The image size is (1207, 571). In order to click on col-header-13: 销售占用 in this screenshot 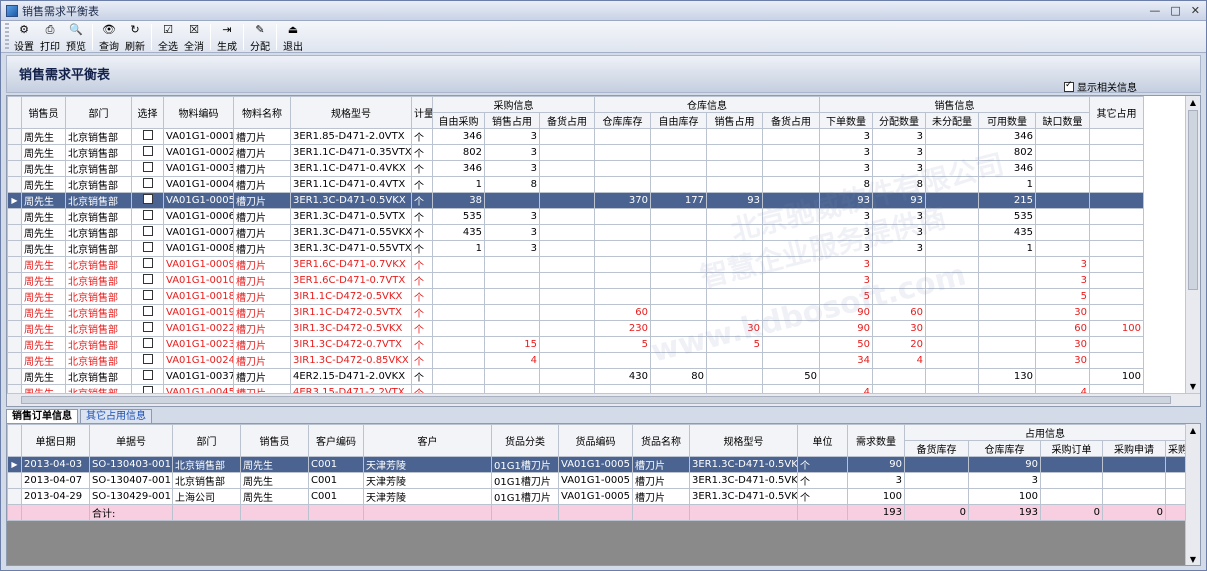, I will do `click(734, 120)`.